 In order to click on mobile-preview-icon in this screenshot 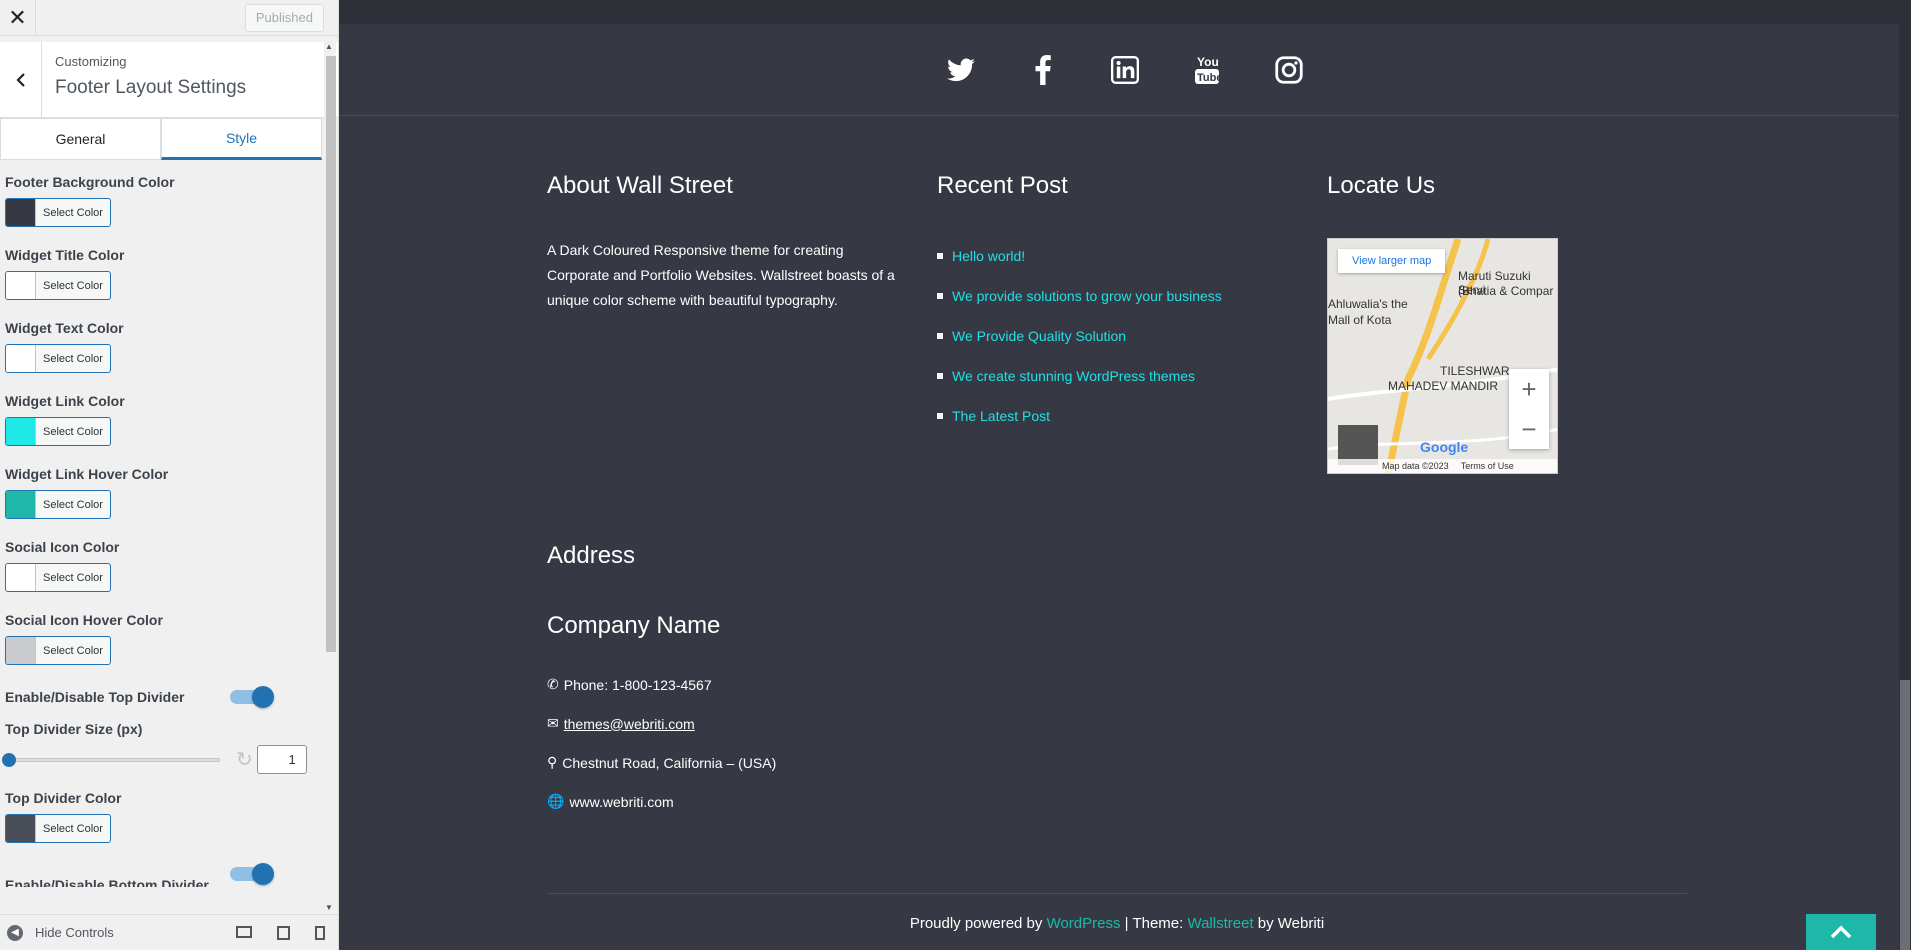, I will do `click(320, 932)`.